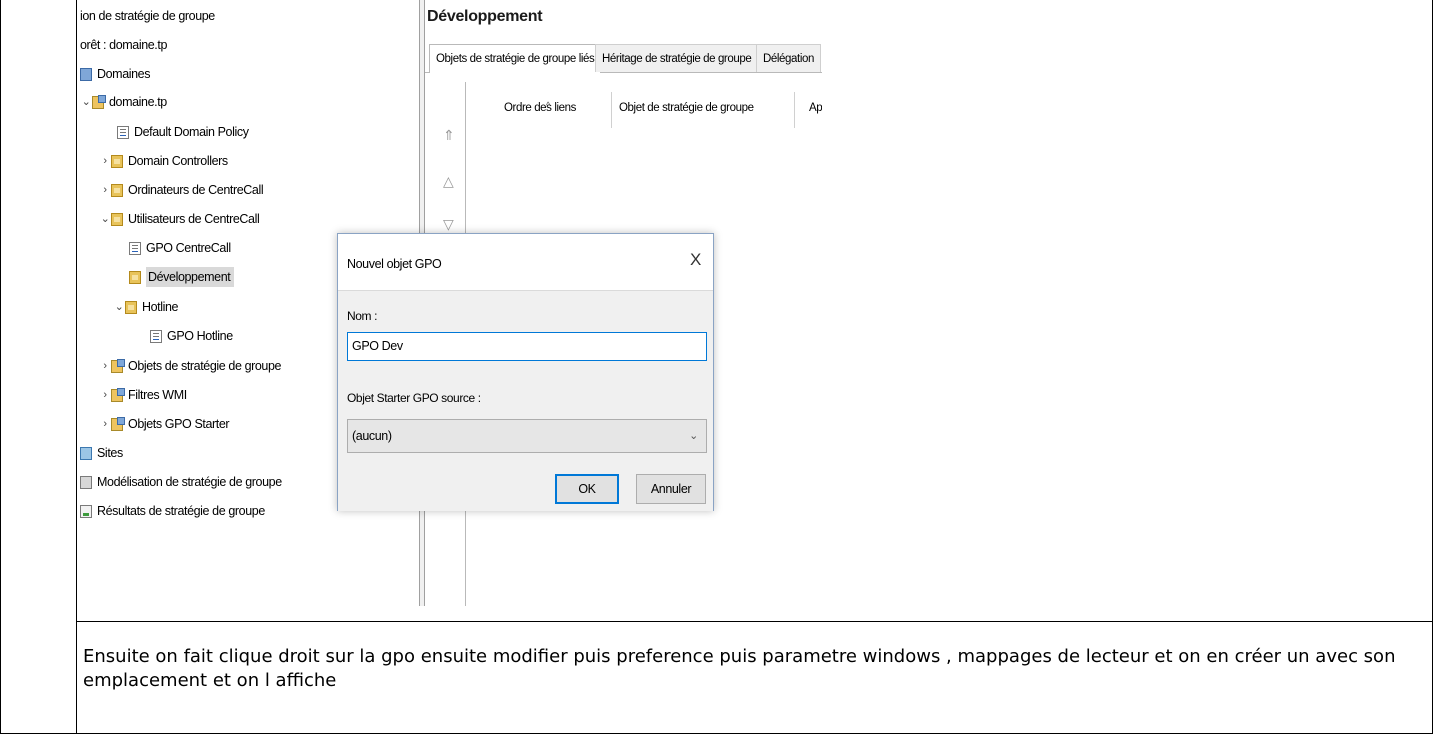 This screenshot has width=1434, height=735. Describe the element at coordinates (179, 424) in the screenshot. I see `tree-item-label: Objets GPO Starter` at that location.